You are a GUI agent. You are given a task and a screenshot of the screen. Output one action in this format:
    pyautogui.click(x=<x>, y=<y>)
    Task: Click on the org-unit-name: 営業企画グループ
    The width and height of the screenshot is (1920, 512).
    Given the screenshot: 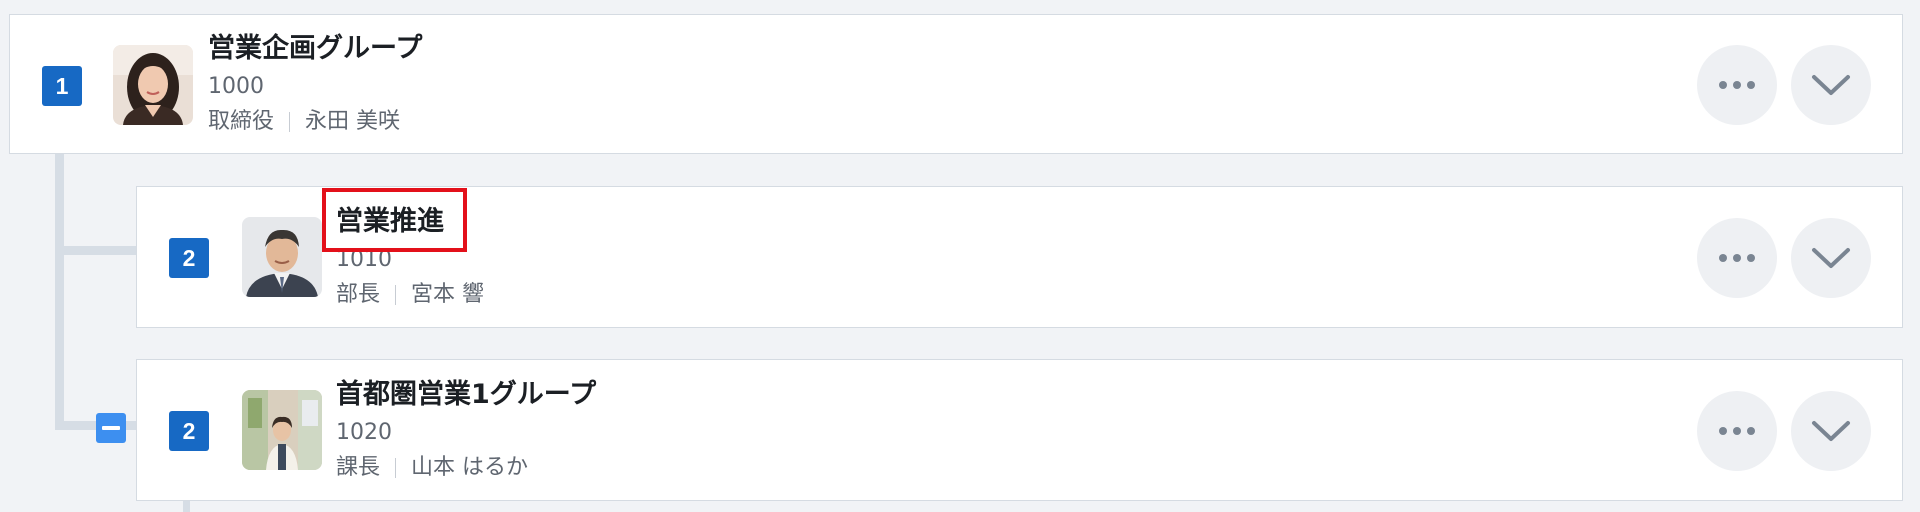 What is the action you would take?
    pyautogui.click(x=315, y=48)
    